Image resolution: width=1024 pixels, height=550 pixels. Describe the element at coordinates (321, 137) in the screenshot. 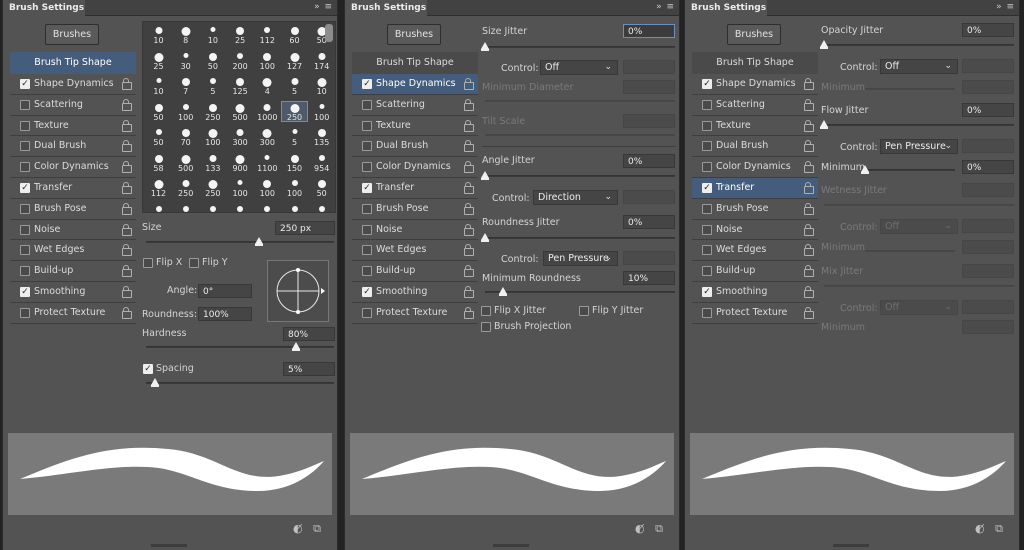

I see `brush-tip-preset: 135` at that location.